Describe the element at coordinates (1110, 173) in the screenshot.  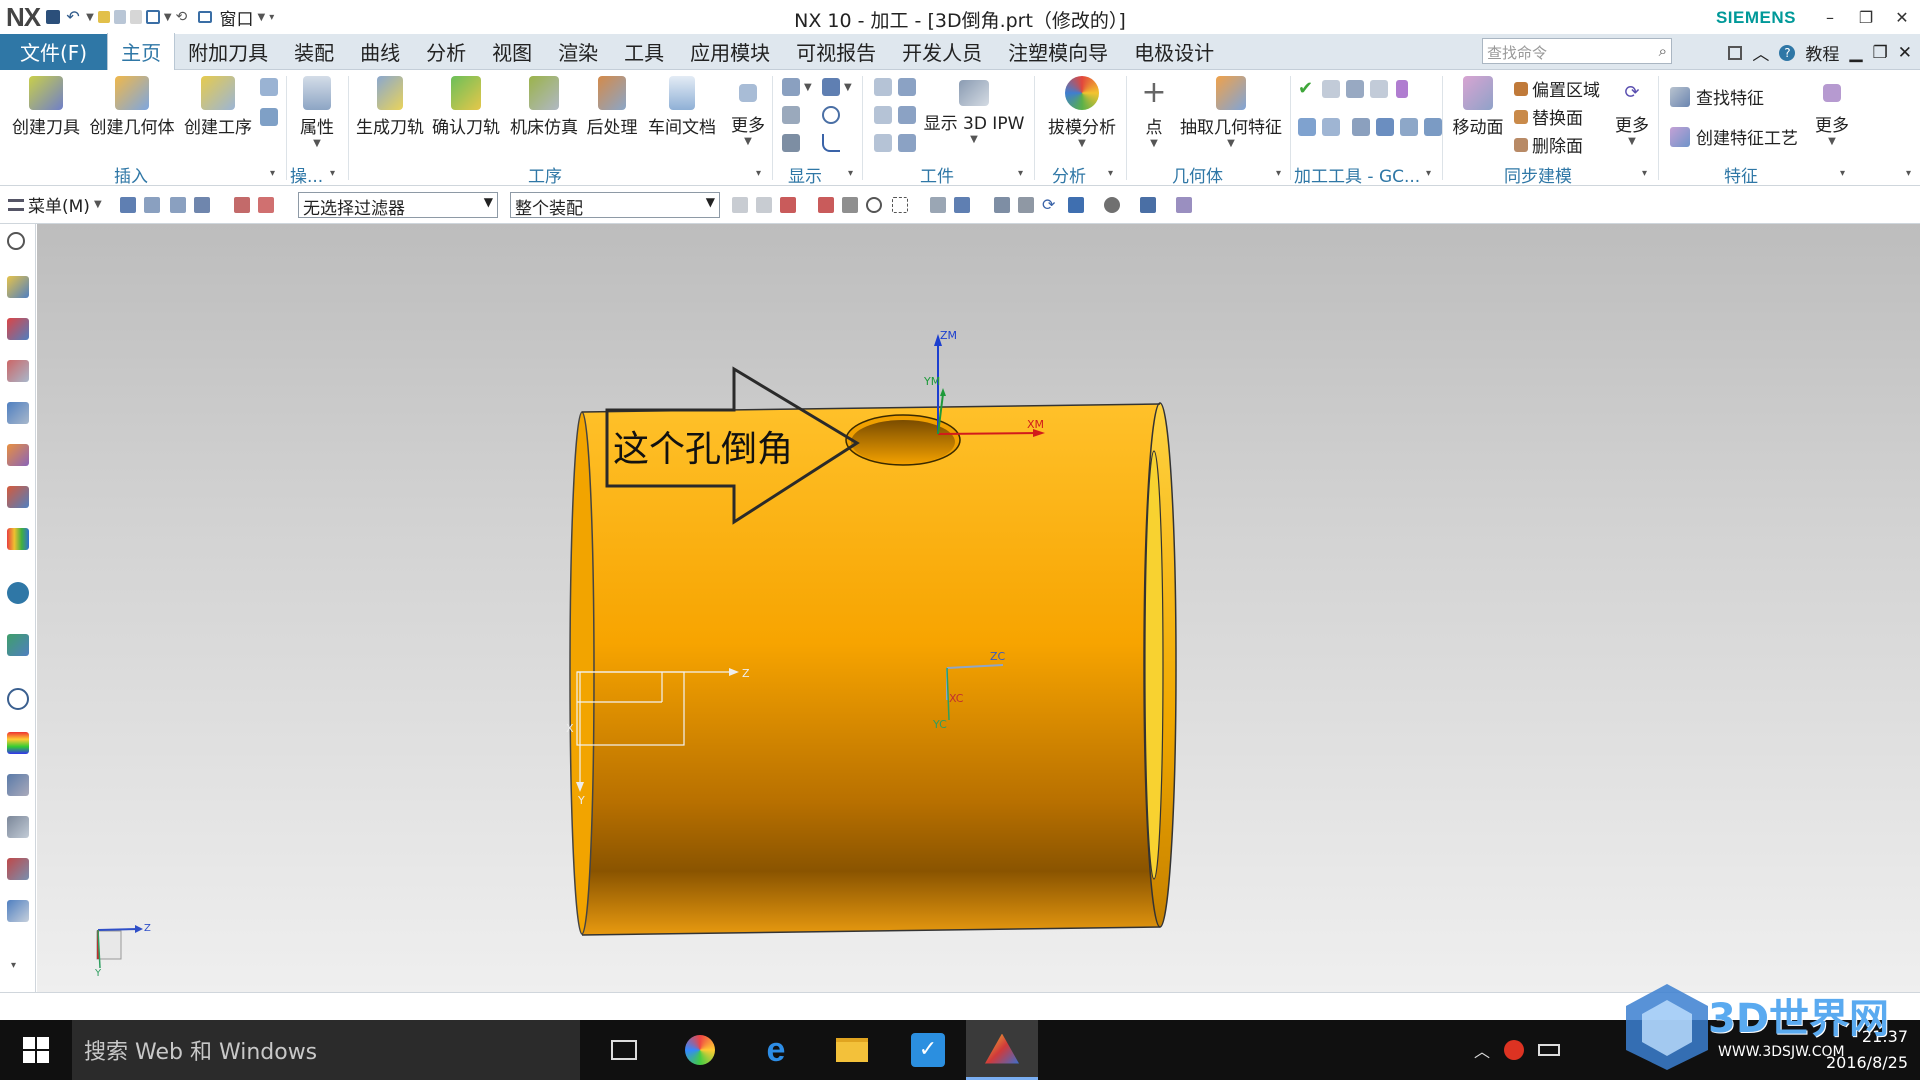
I see `analysis-group-dropdown-icon: ▾` at that location.